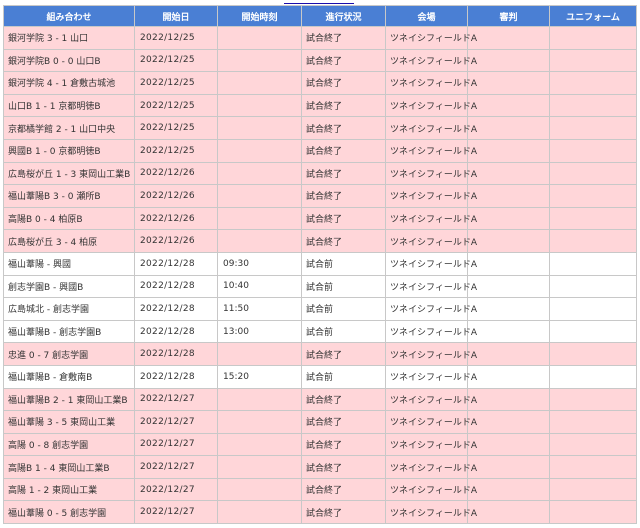  I want to click on header-match: 組み合わせ, so click(69, 16).